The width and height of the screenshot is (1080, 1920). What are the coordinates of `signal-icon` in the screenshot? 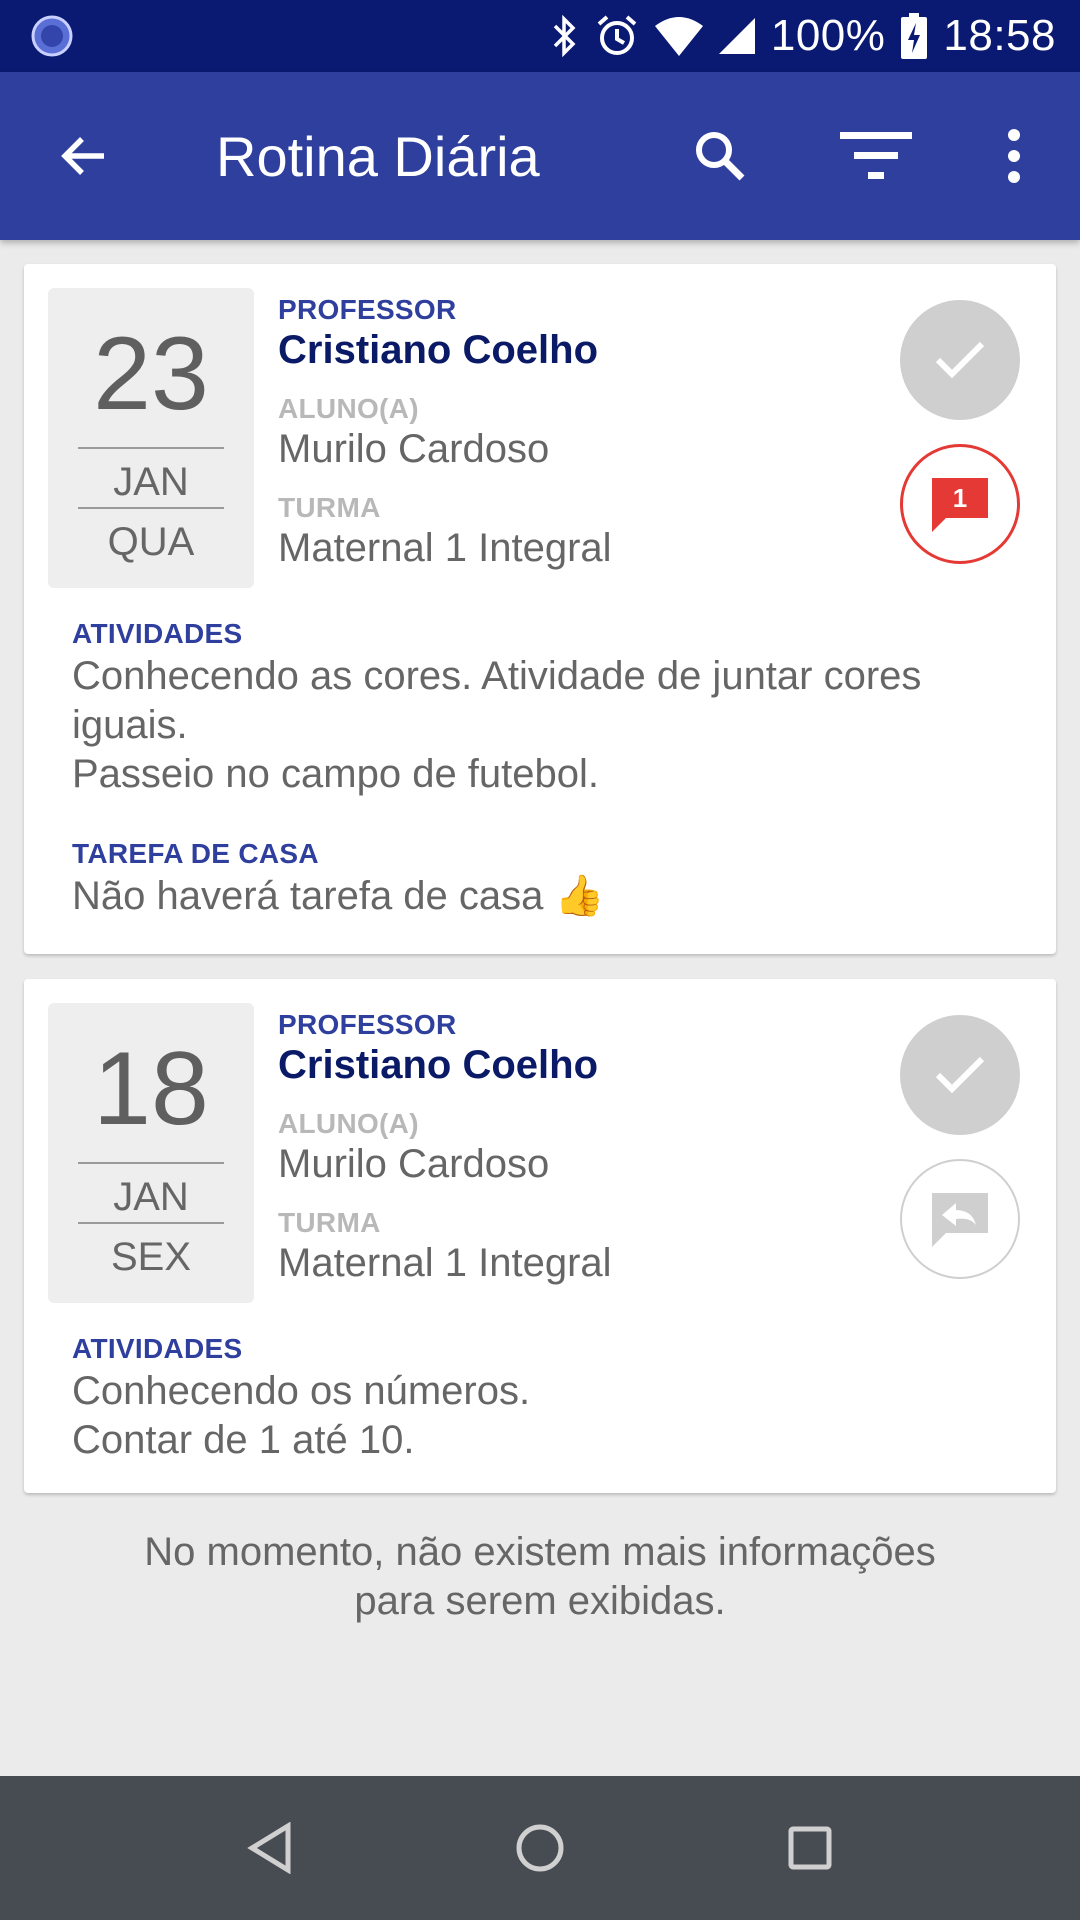 It's located at (736, 36).